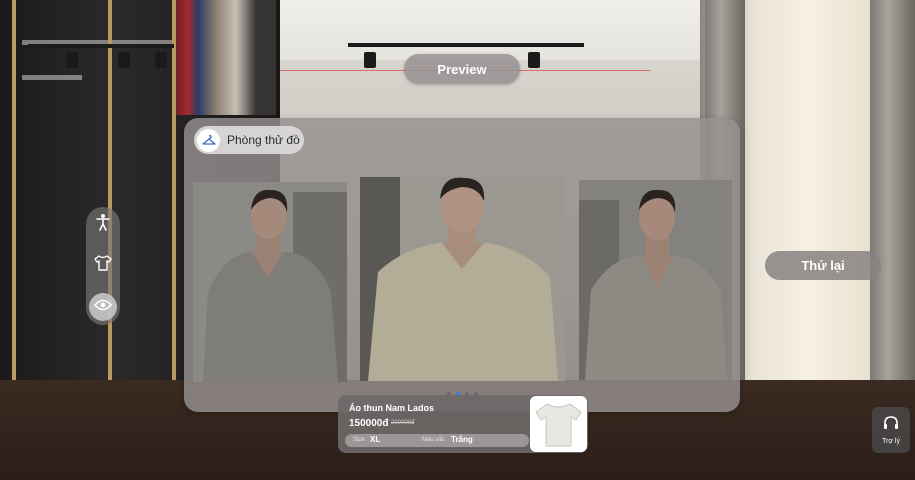 The image size is (915, 480). What do you see at coordinates (263, 140) in the screenshot?
I see `panel-title: Phòng thử đồ` at bounding box center [263, 140].